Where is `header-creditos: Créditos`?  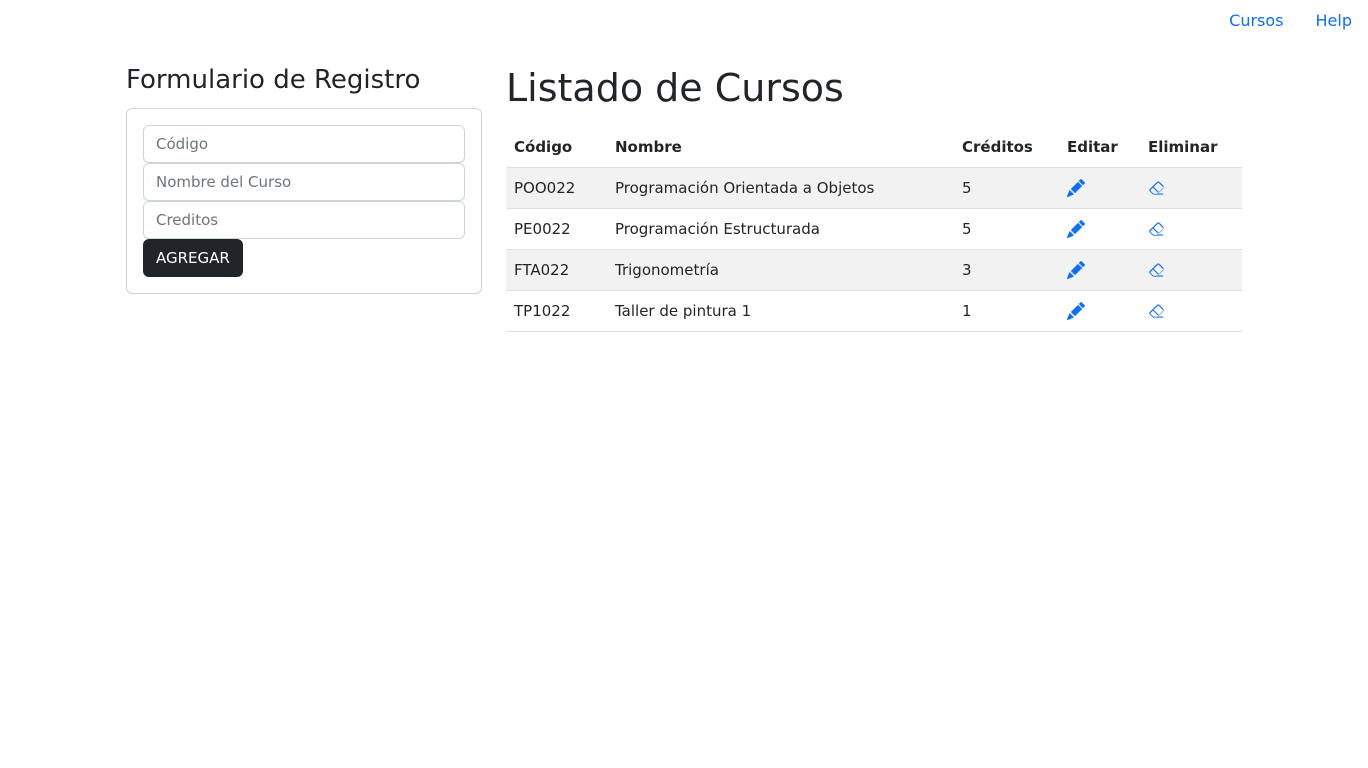
header-creditos: Créditos is located at coordinates (1006, 147).